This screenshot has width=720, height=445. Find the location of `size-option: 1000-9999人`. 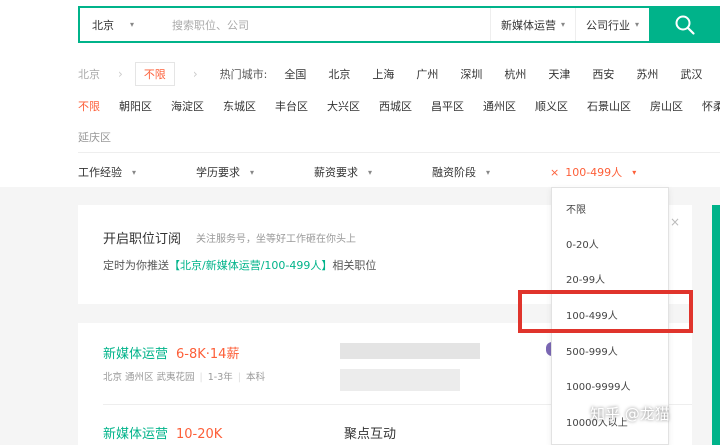

size-option: 1000-9999人 is located at coordinates (598, 385).